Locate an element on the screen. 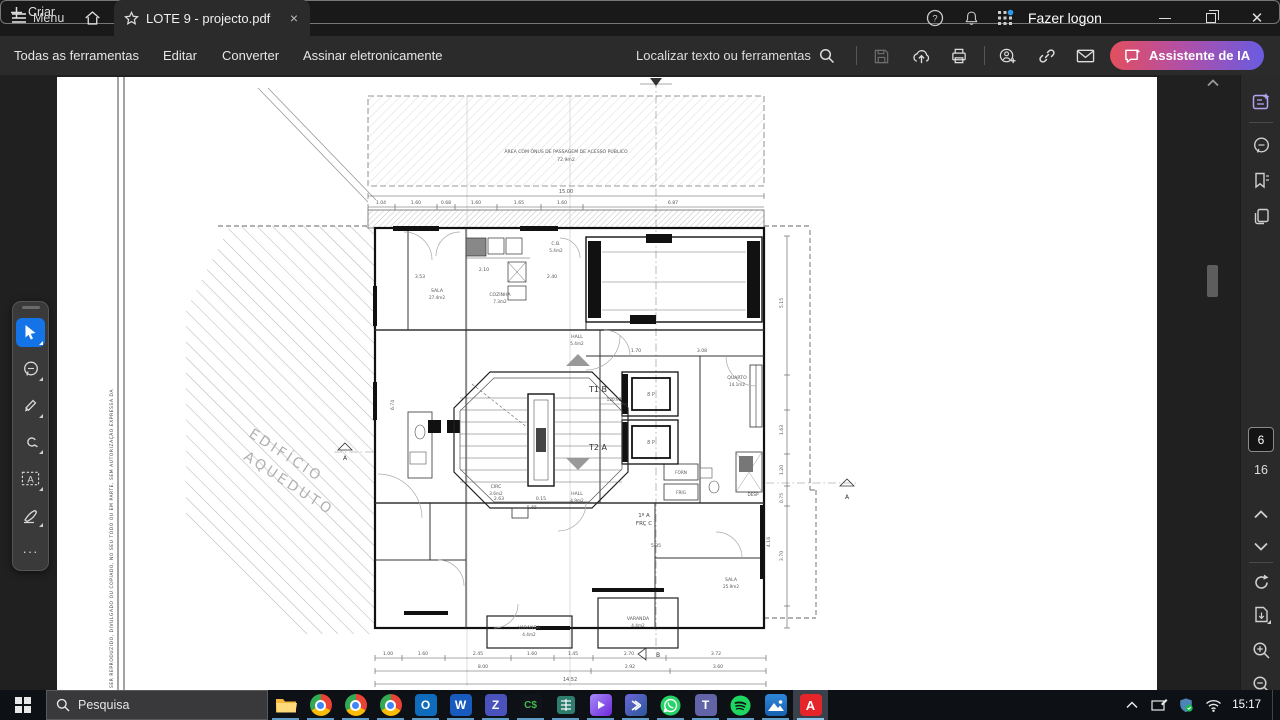  dim-r-0: 5.15 is located at coordinates (782, 303).